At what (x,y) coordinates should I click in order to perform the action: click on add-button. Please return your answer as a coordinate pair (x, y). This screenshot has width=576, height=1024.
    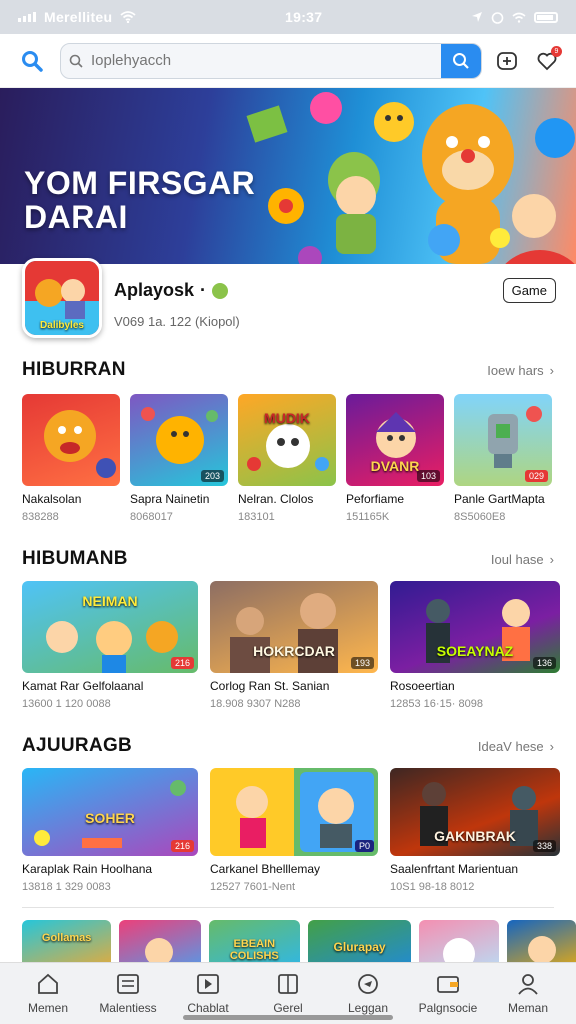
    Looking at the image, I should click on (507, 61).